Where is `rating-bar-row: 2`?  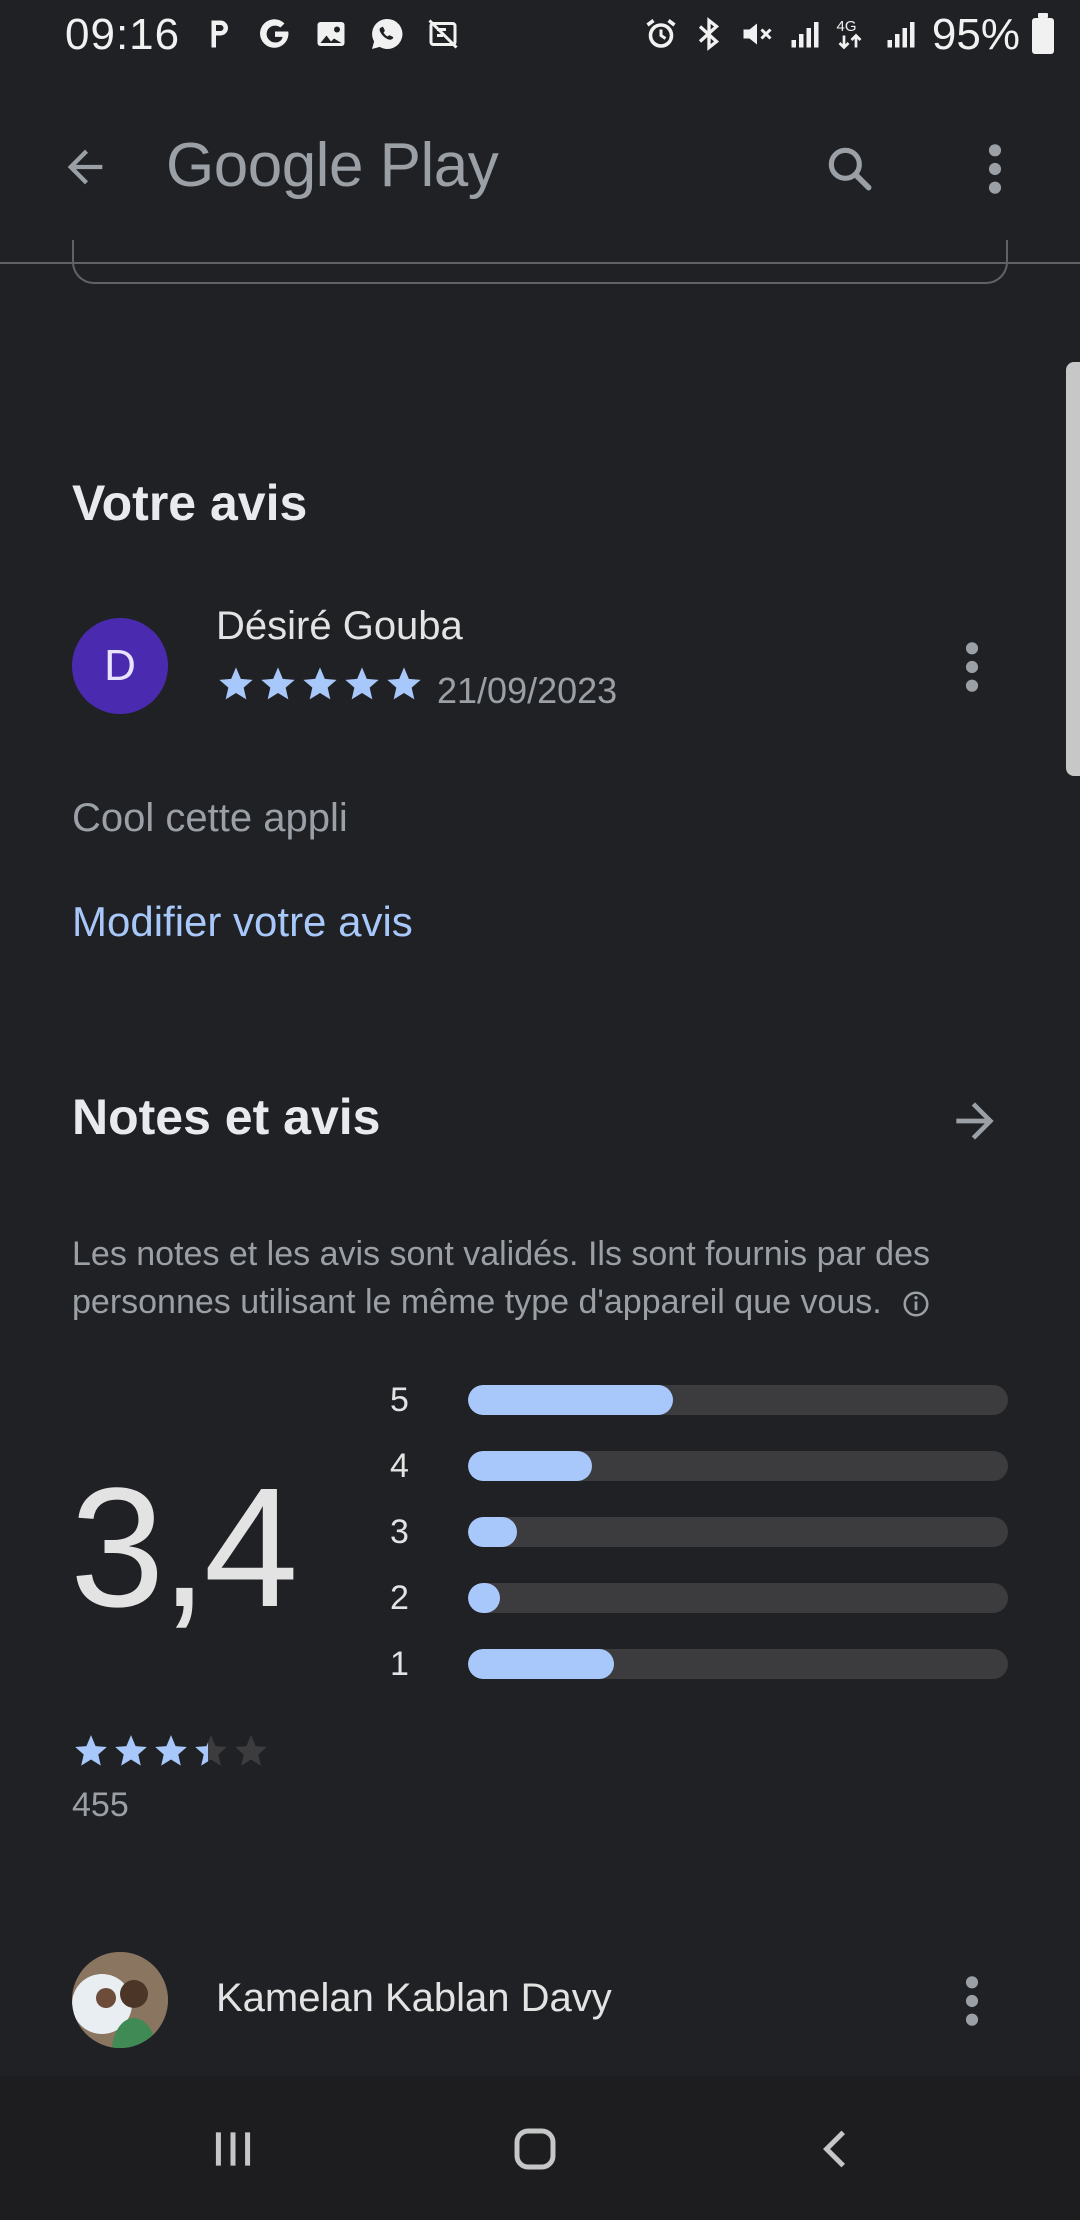 rating-bar-row: 2 is located at coordinates (700, 1598).